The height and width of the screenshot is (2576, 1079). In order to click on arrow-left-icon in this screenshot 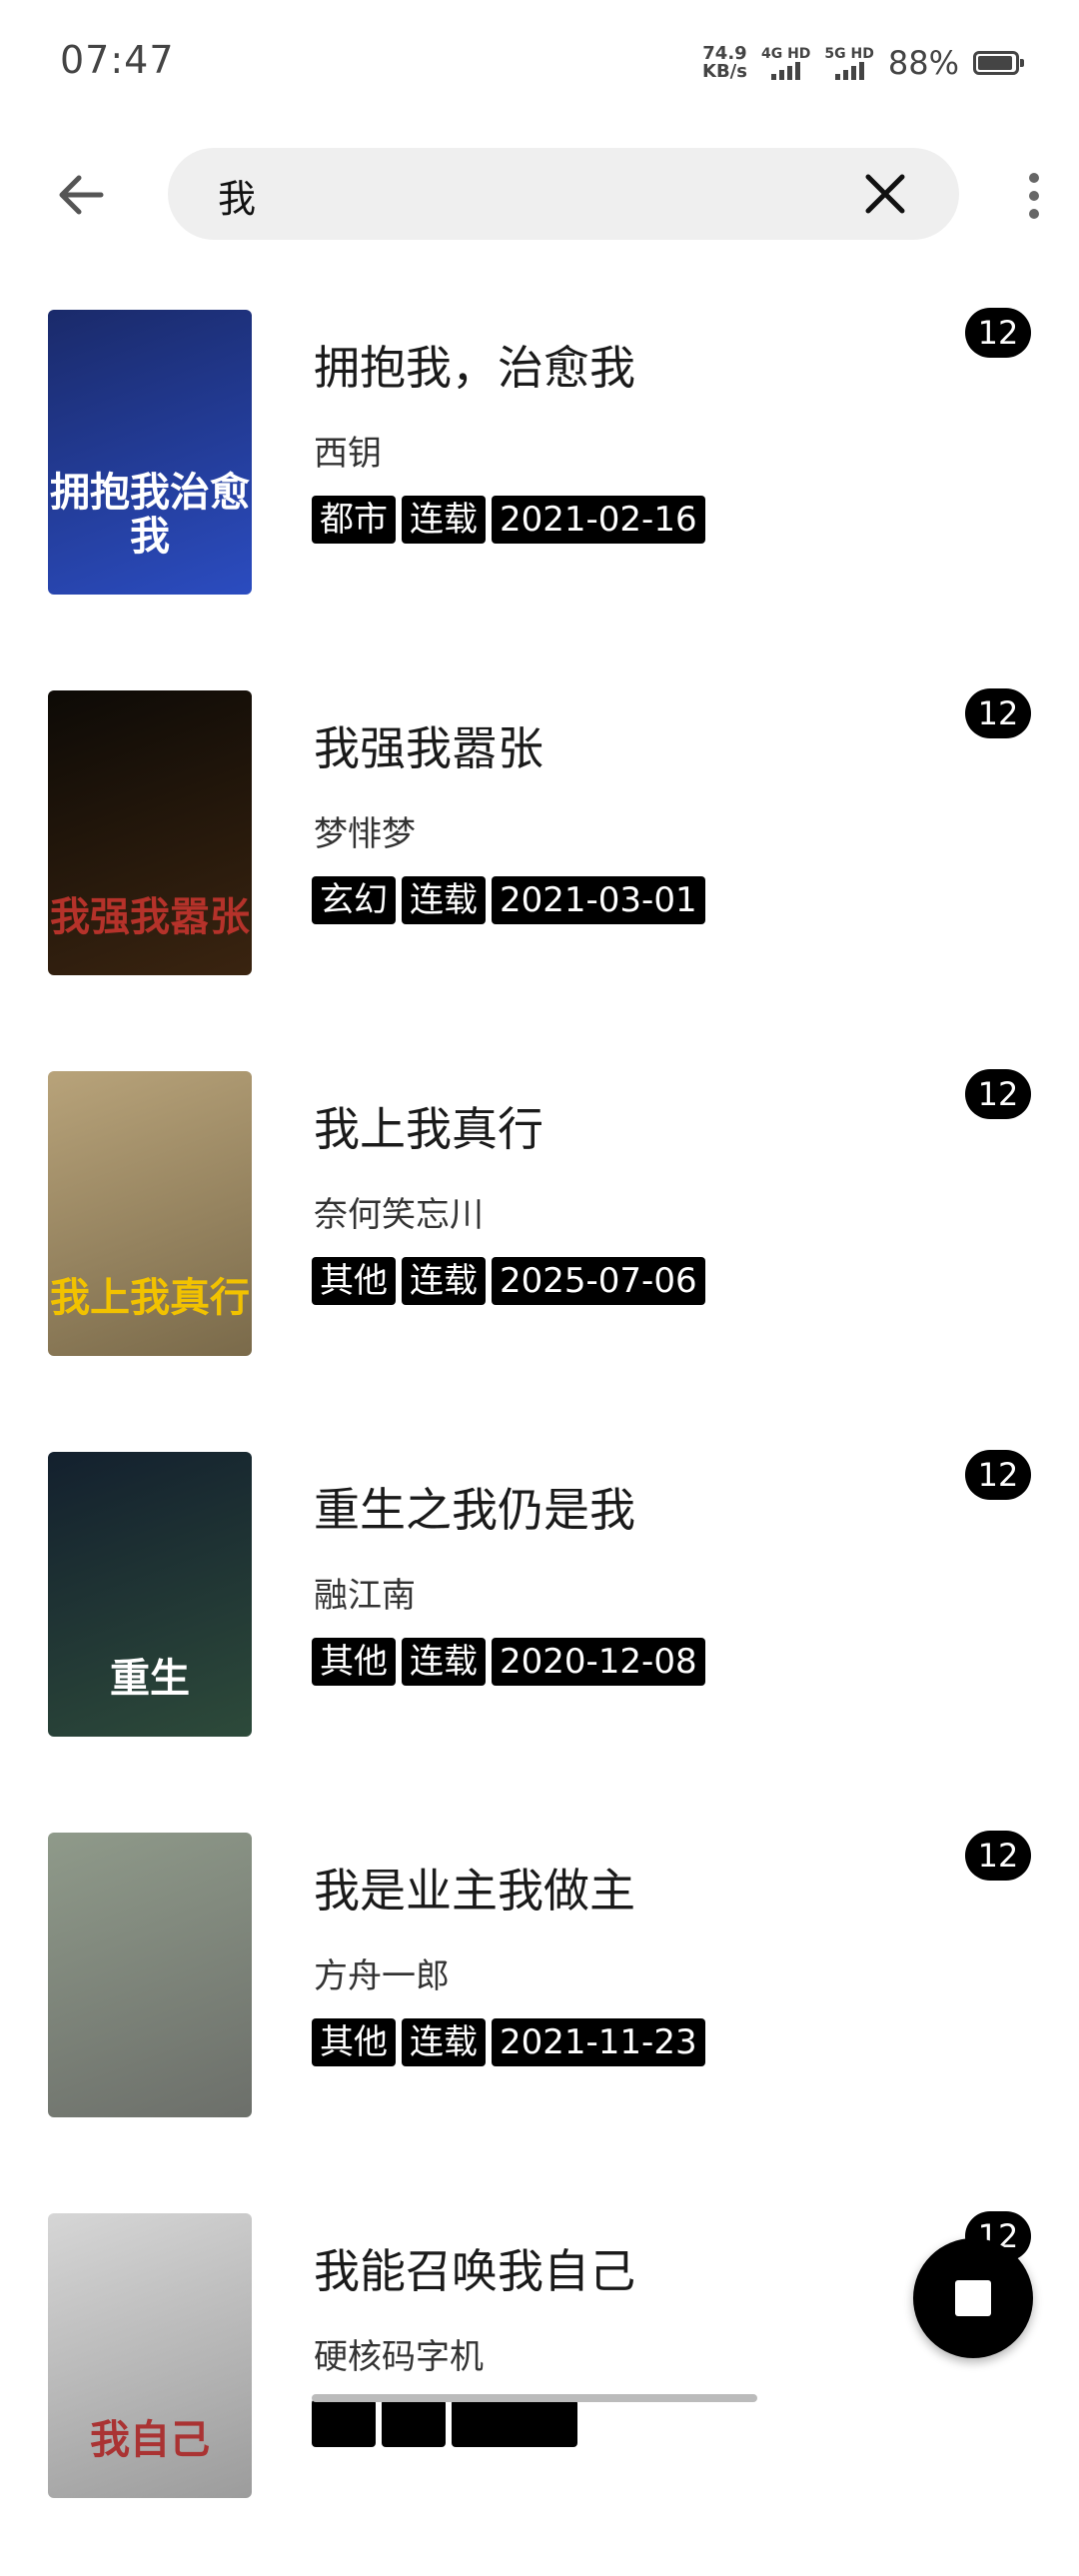, I will do `click(81, 195)`.